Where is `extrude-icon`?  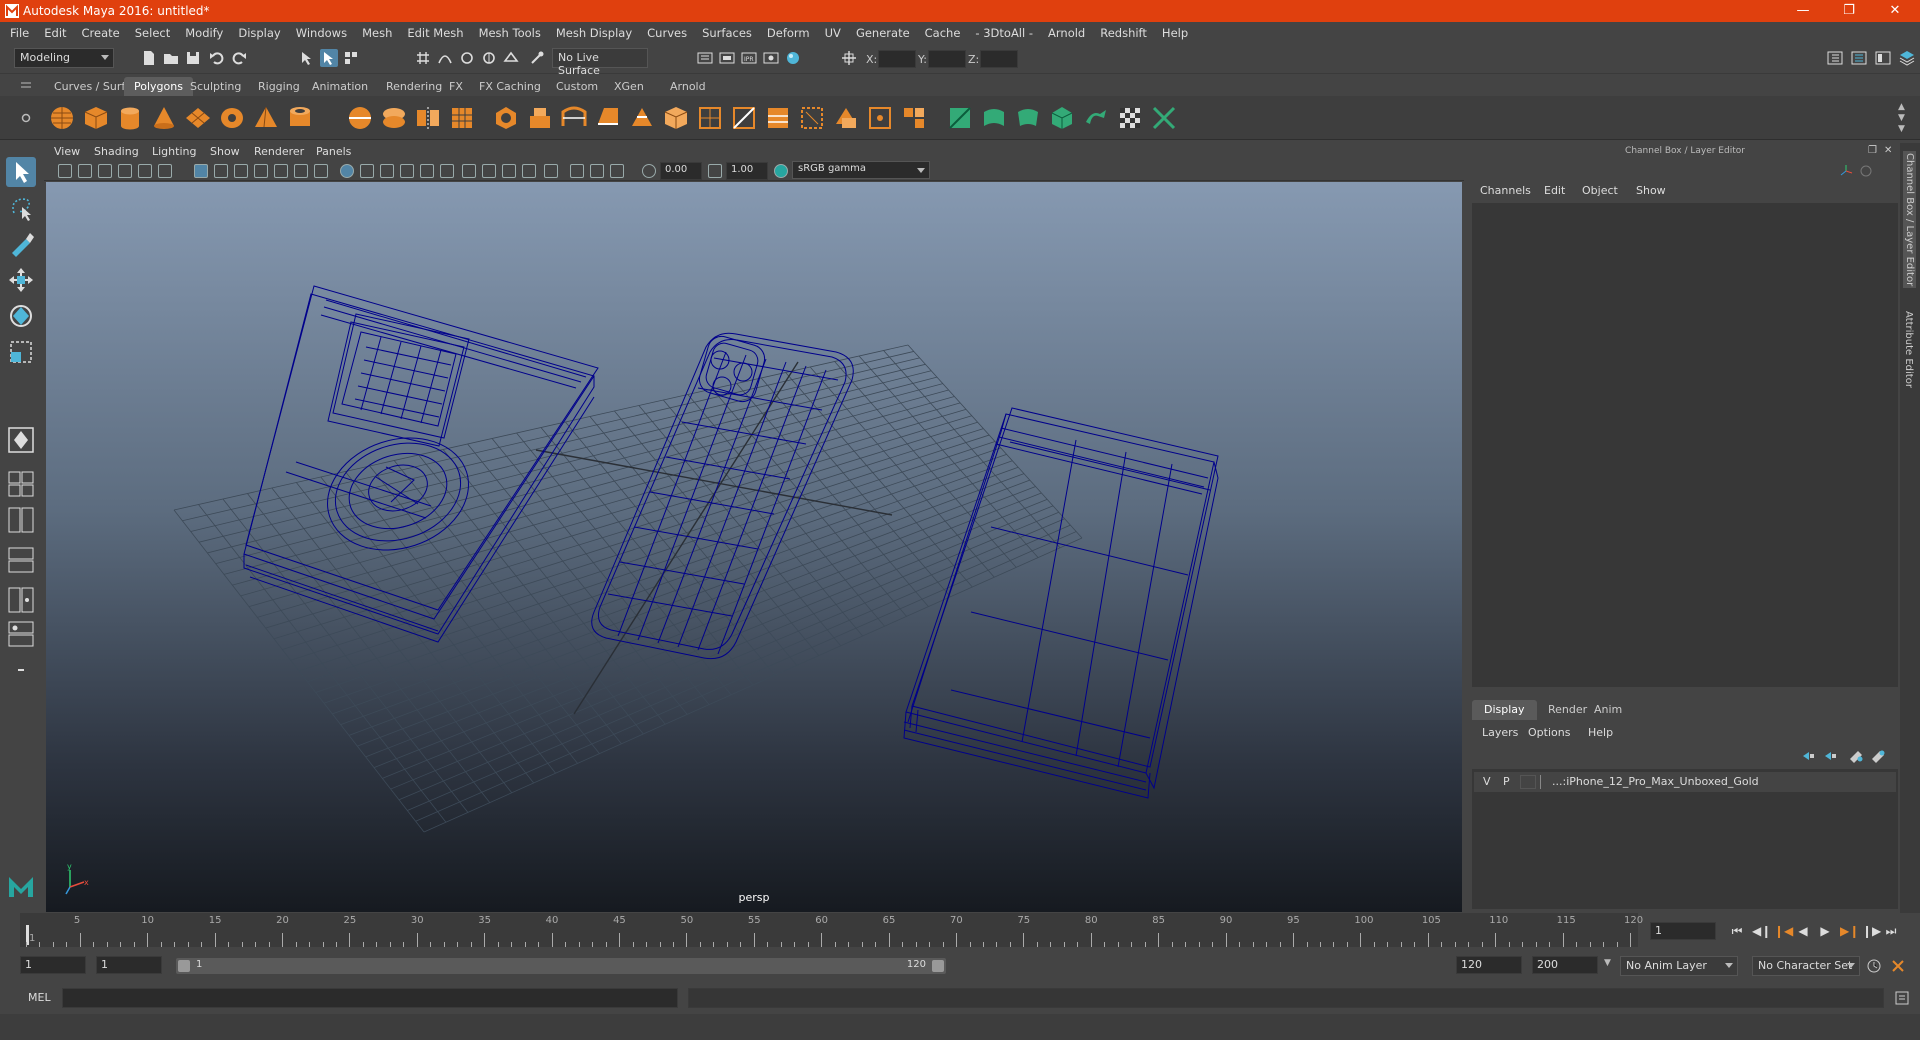
extrude-icon is located at coordinates (540, 118).